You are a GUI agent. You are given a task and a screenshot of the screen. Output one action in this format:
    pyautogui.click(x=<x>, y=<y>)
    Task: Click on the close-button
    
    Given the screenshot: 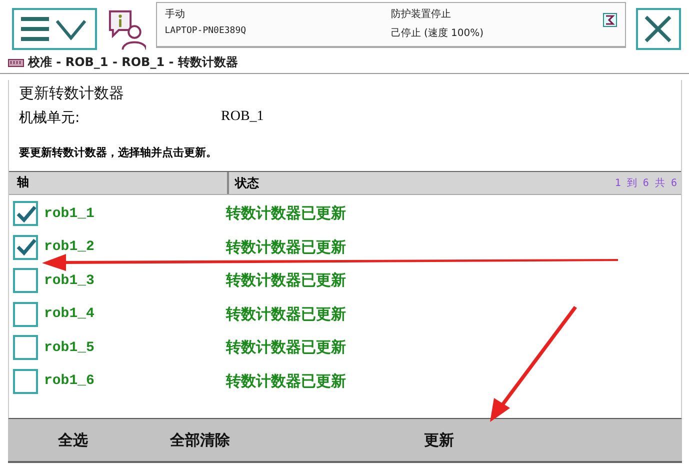 What is the action you would take?
    pyautogui.click(x=658, y=29)
    